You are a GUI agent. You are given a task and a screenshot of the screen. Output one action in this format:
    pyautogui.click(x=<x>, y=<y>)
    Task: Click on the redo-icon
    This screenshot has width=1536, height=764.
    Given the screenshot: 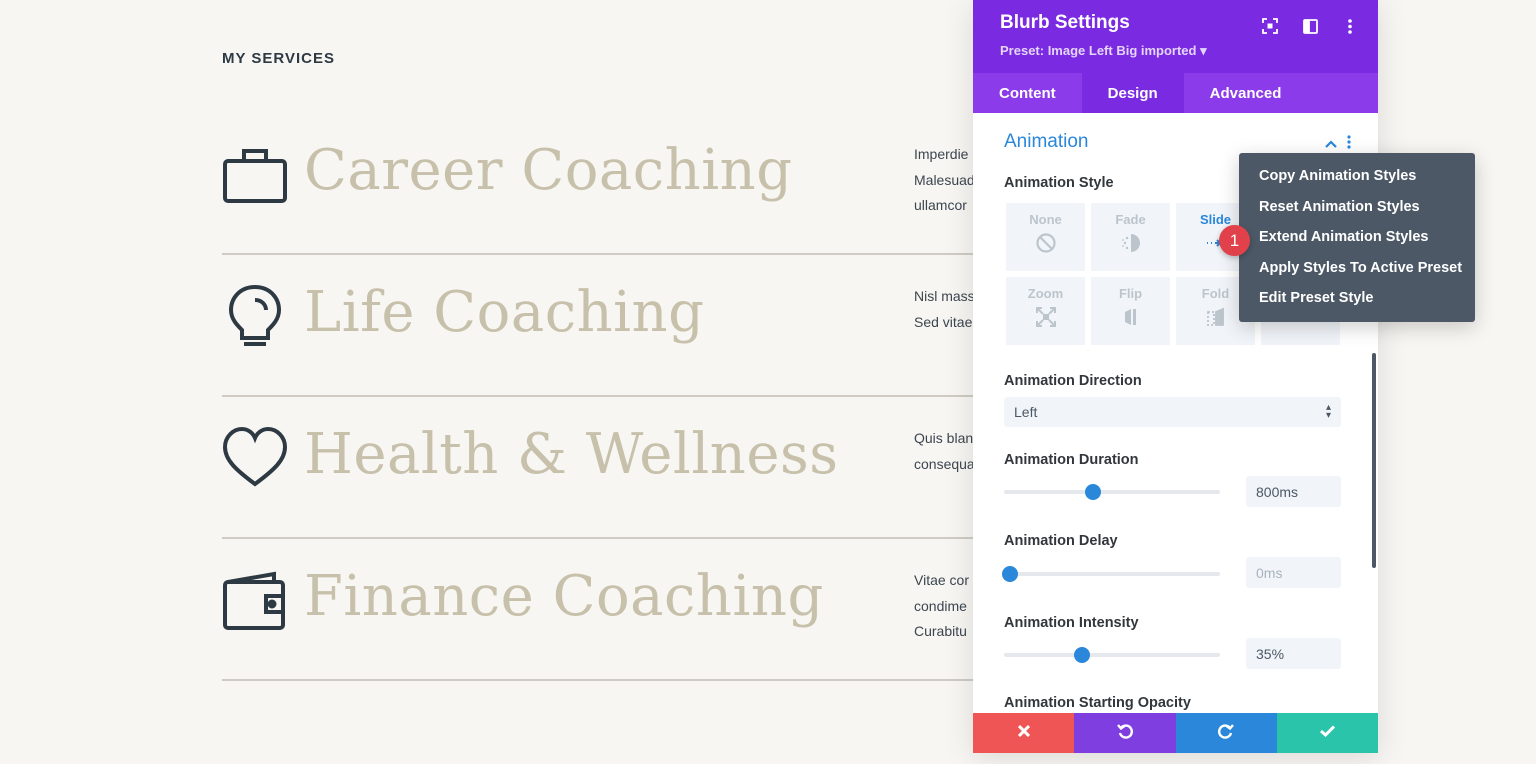 What is the action you would take?
    pyautogui.click(x=1226, y=733)
    